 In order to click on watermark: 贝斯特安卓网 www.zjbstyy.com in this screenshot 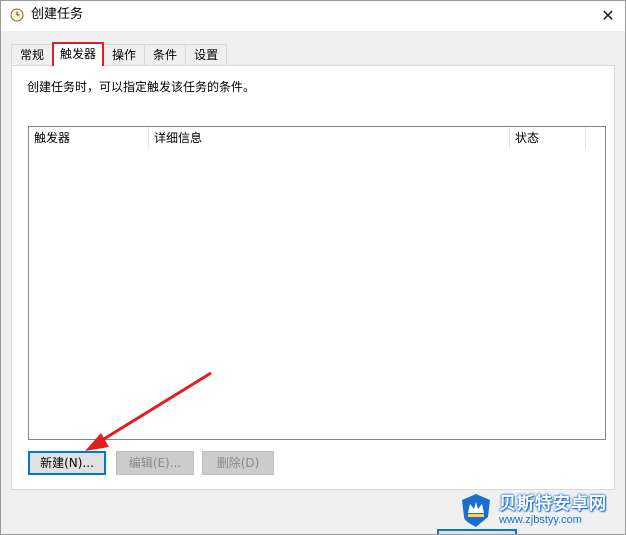, I will do `click(540, 510)`.